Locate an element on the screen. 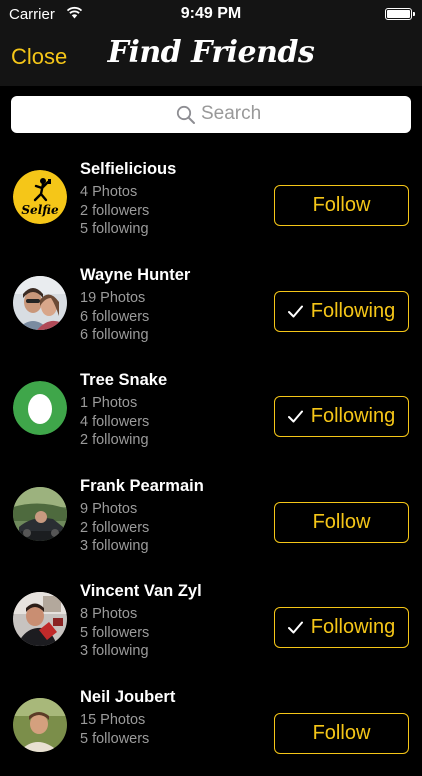 Image resolution: width=422 pixels, height=776 pixels. svg-text: Selfie is located at coordinates (40, 210).